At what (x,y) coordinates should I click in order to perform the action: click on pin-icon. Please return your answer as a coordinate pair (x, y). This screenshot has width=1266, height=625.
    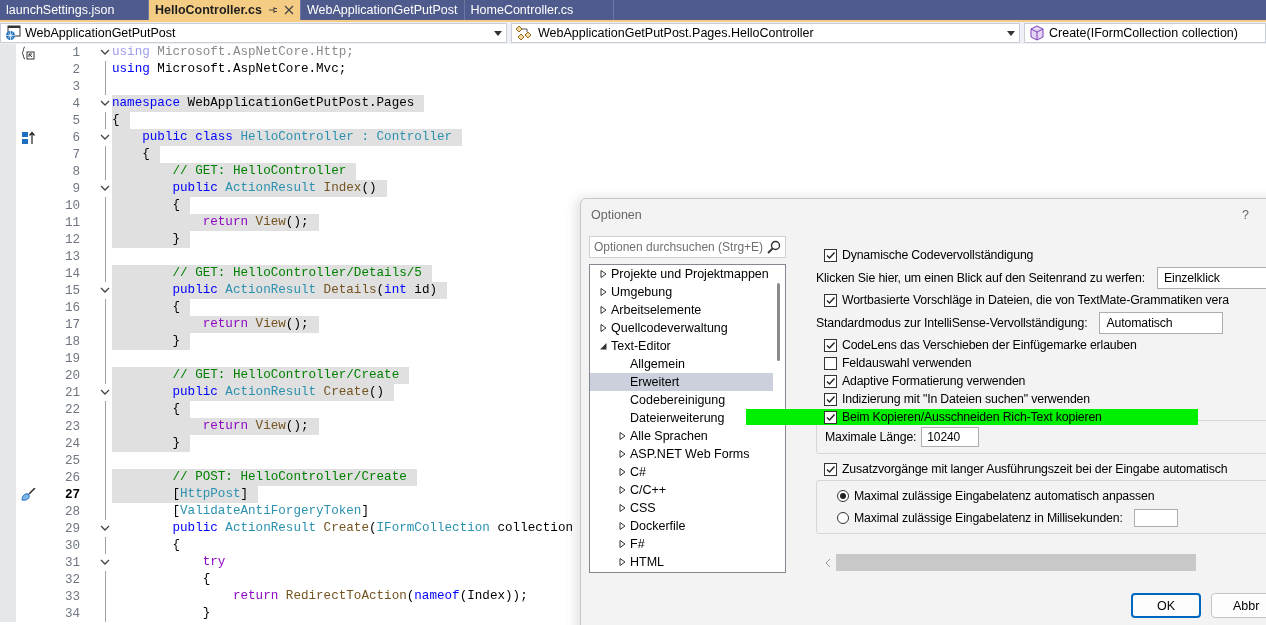
    Looking at the image, I should click on (273, 10).